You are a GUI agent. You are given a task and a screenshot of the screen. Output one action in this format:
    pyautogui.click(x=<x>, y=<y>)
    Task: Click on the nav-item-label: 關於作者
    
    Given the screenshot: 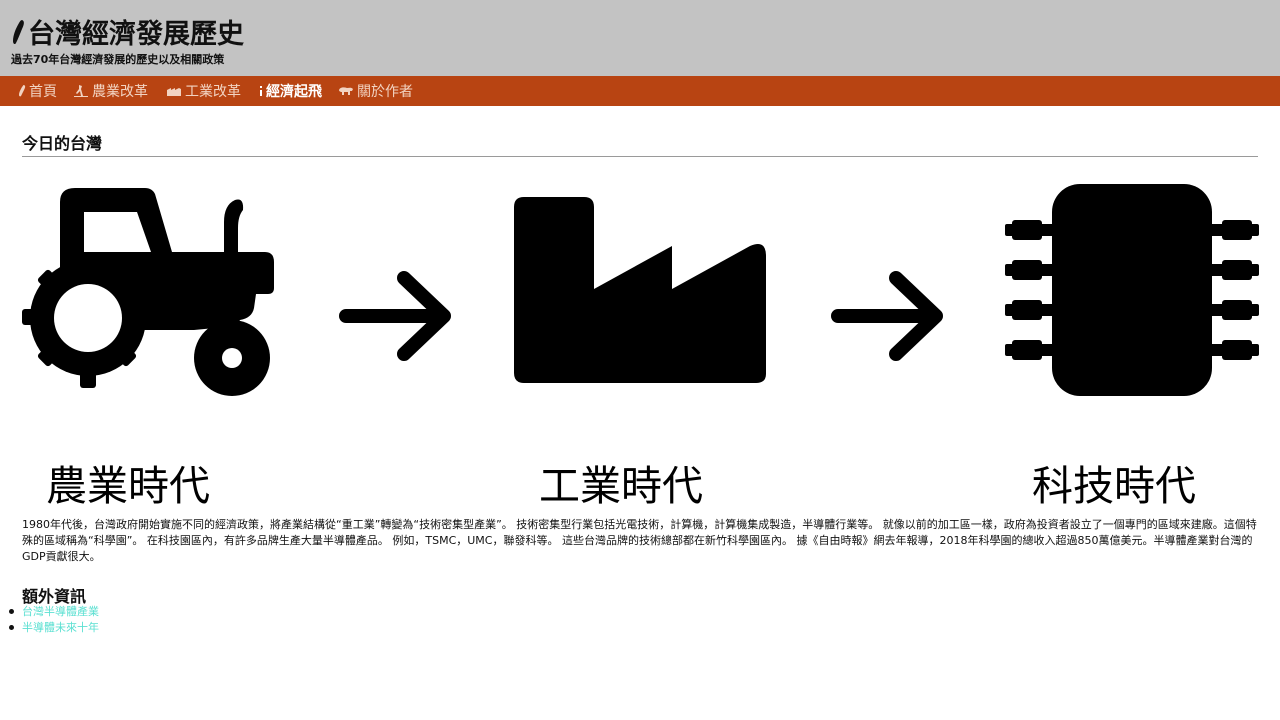 What is the action you would take?
    pyautogui.click(x=385, y=92)
    